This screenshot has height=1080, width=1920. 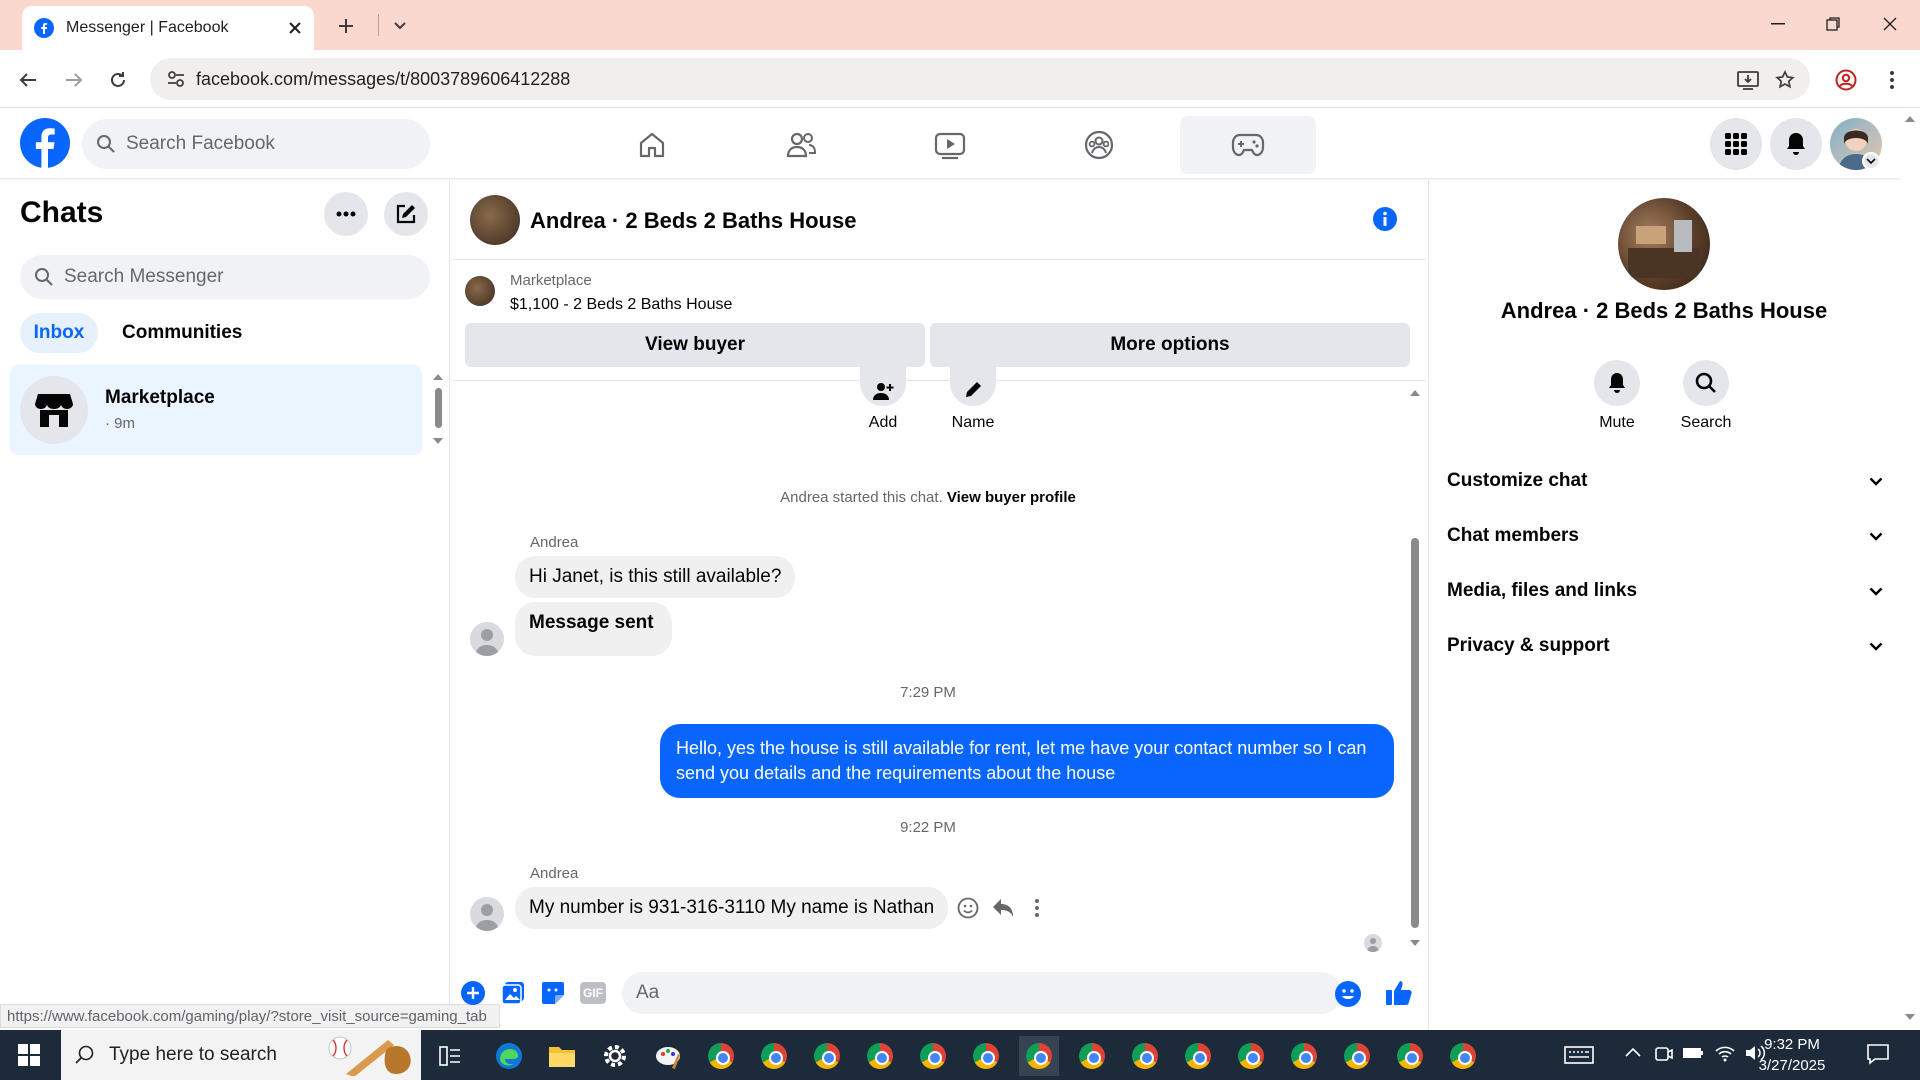 I want to click on task-view-icon, so click(x=450, y=1056).